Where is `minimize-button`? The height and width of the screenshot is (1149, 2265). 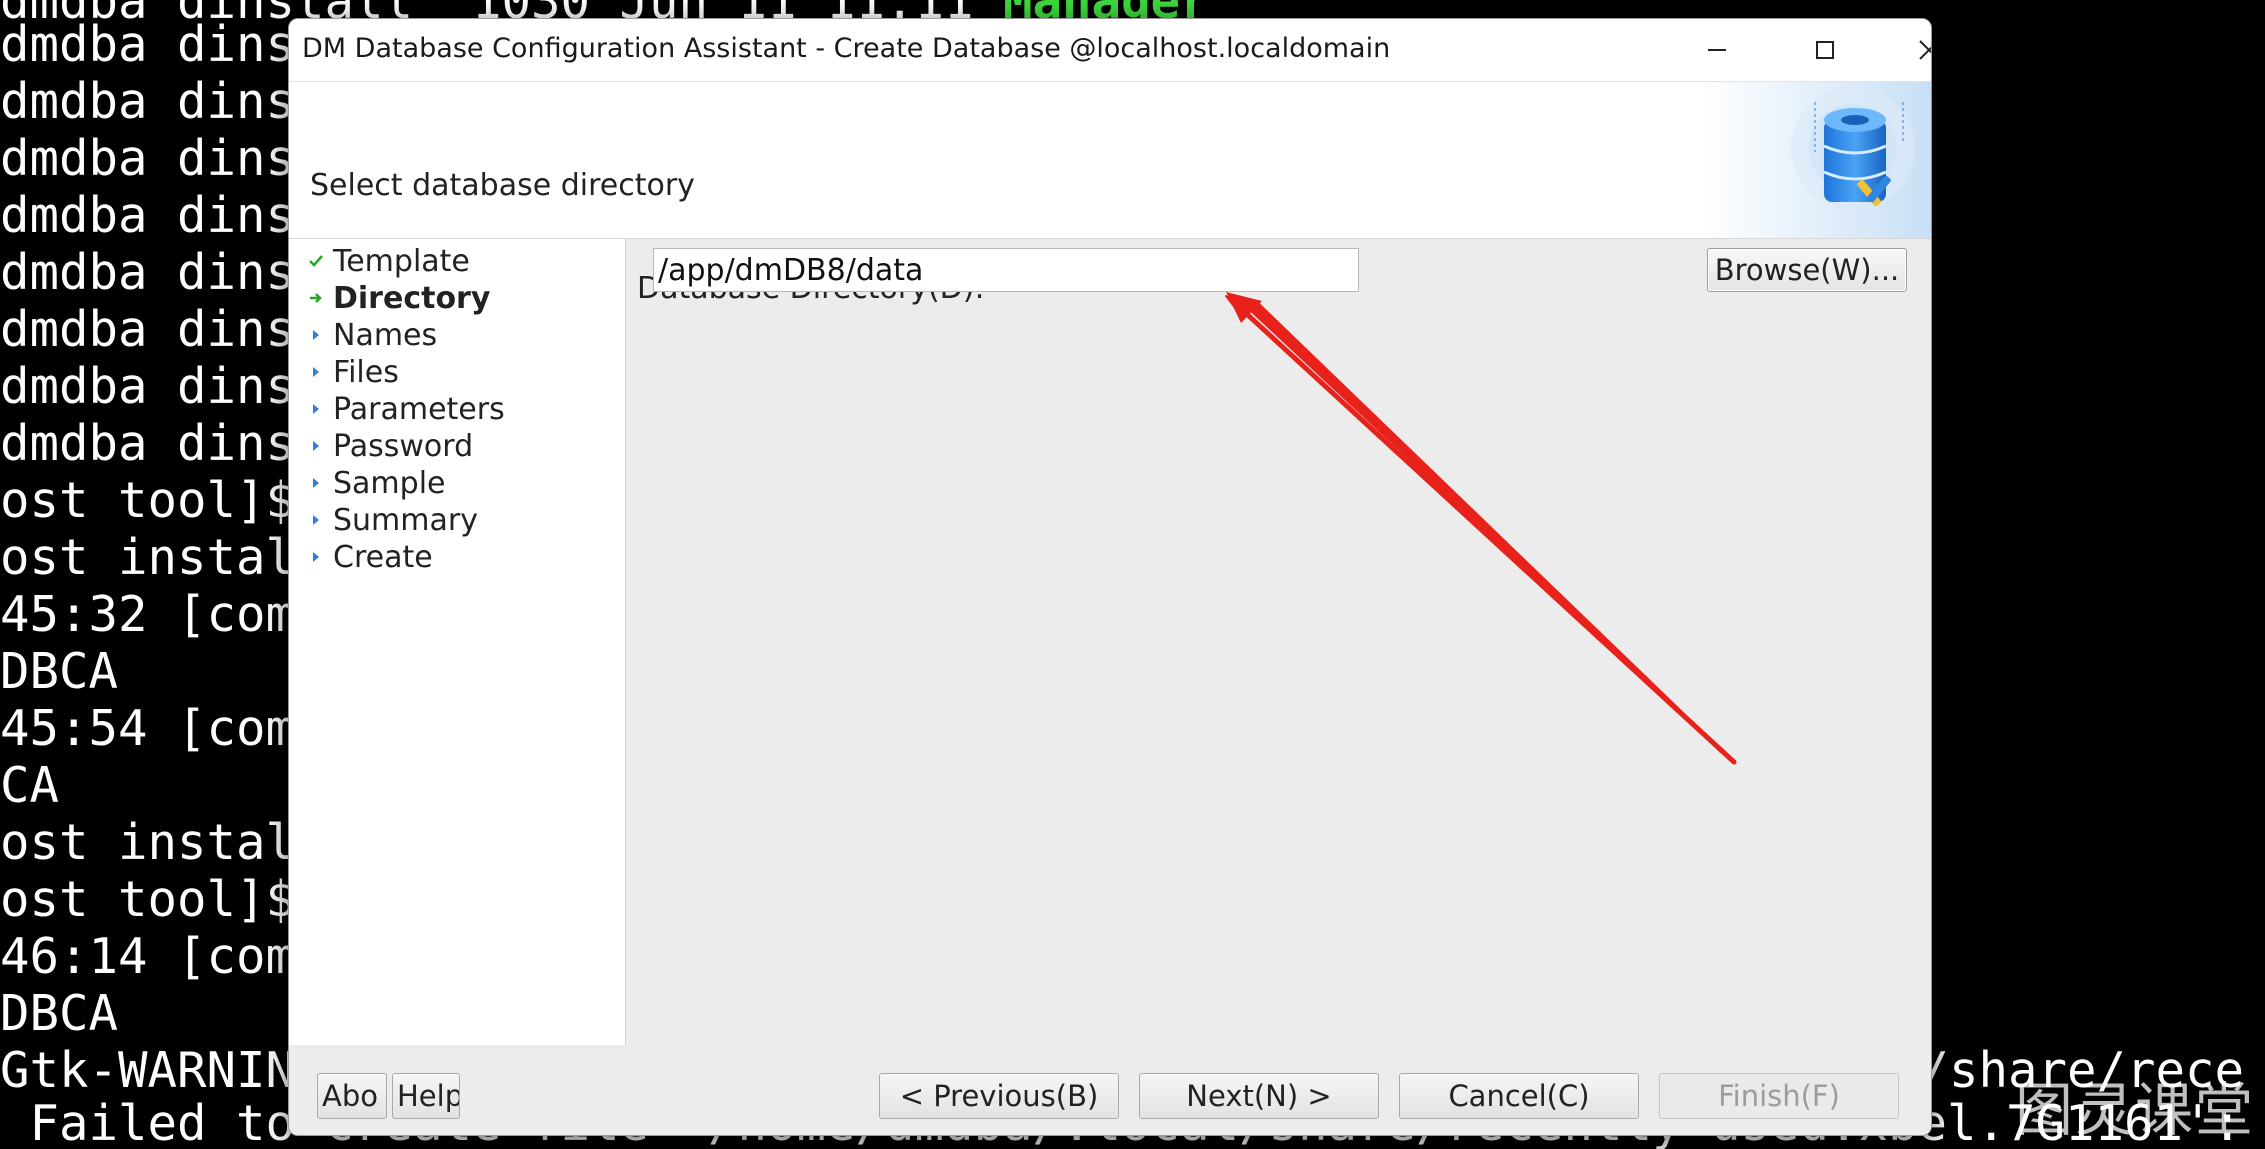
minimize-button is located at coordinates (1717, 50).